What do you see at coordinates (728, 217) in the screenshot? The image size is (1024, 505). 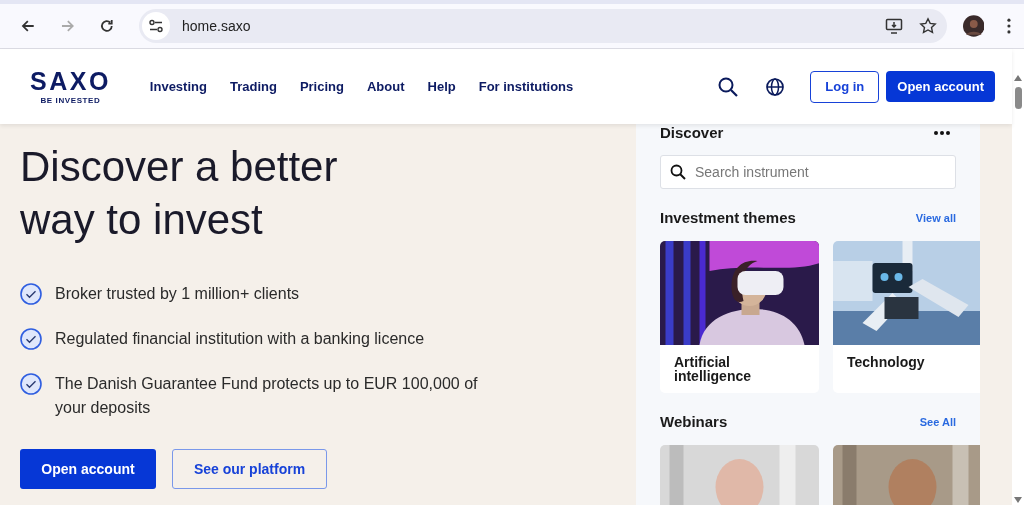 I see `section-title: Investment themes` at bounding box center [728, 217].